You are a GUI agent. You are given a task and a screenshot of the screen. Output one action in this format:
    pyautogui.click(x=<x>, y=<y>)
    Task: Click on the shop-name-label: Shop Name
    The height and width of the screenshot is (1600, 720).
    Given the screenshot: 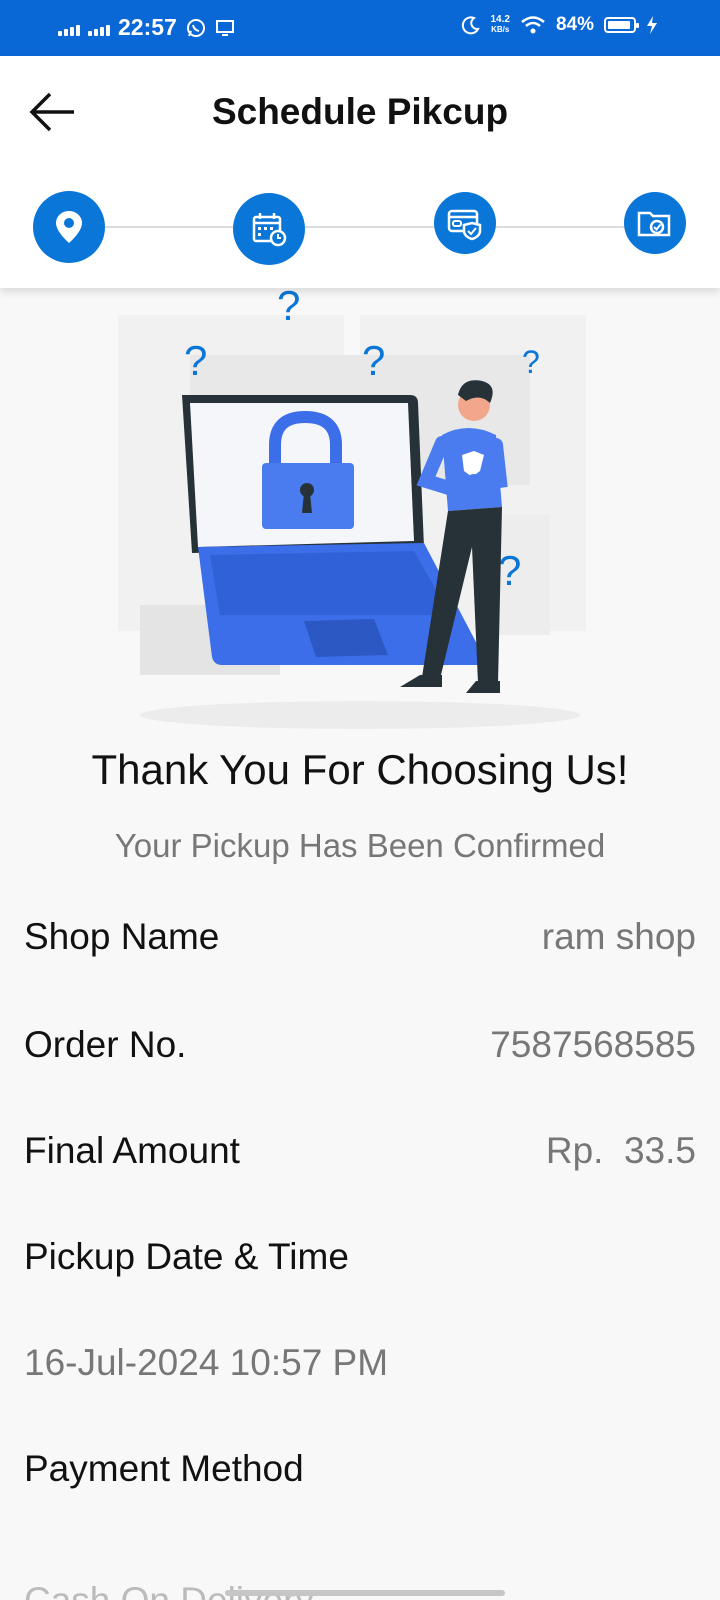 What is the action you would take?
    pyautogui.click(x=122, y=936)
    